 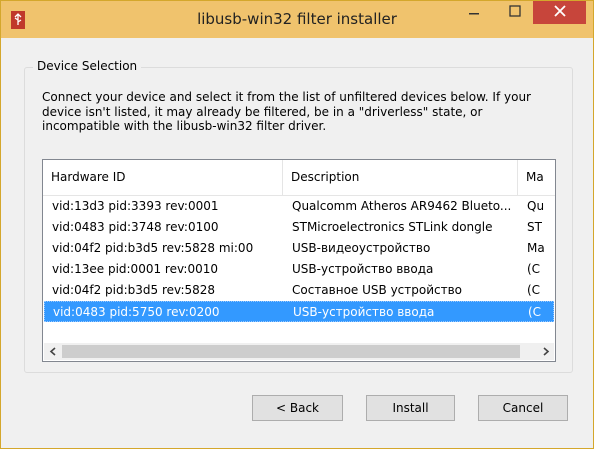 I want to click on scroll-left-button, so click(x=52, y=351).